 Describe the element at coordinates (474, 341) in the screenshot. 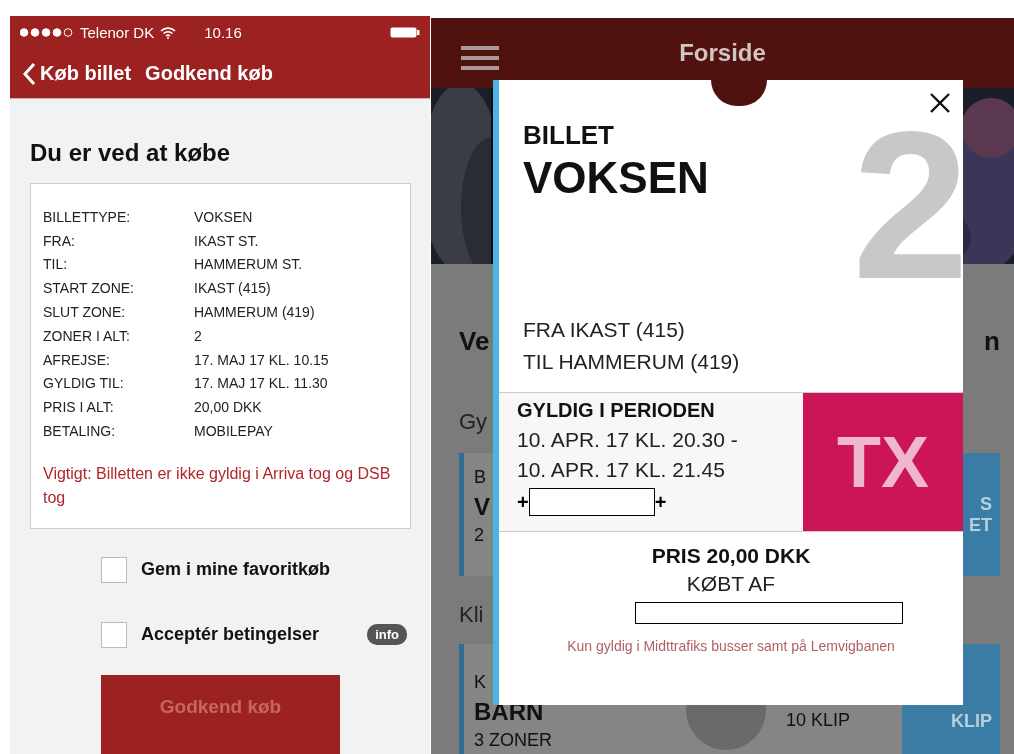

I see `section-title: Ve` at that location.